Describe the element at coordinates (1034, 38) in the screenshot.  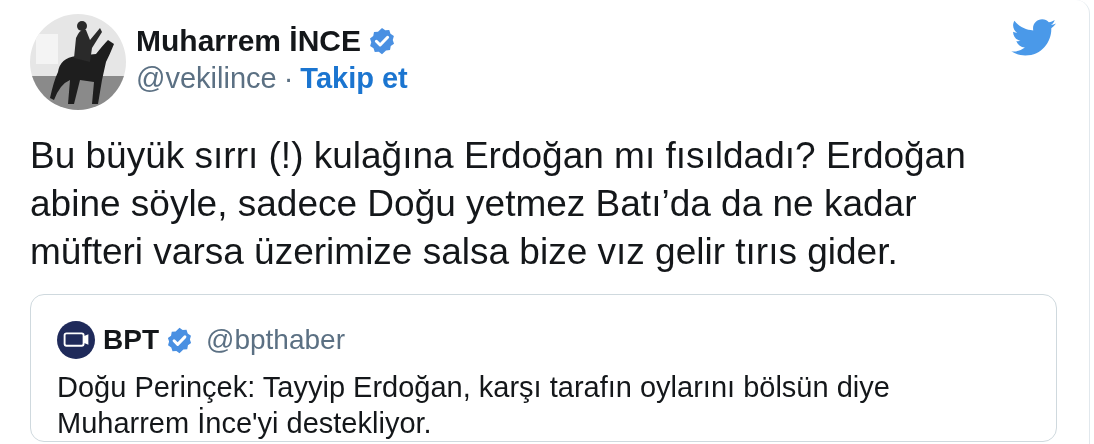
I see `bird-icon` at that location.